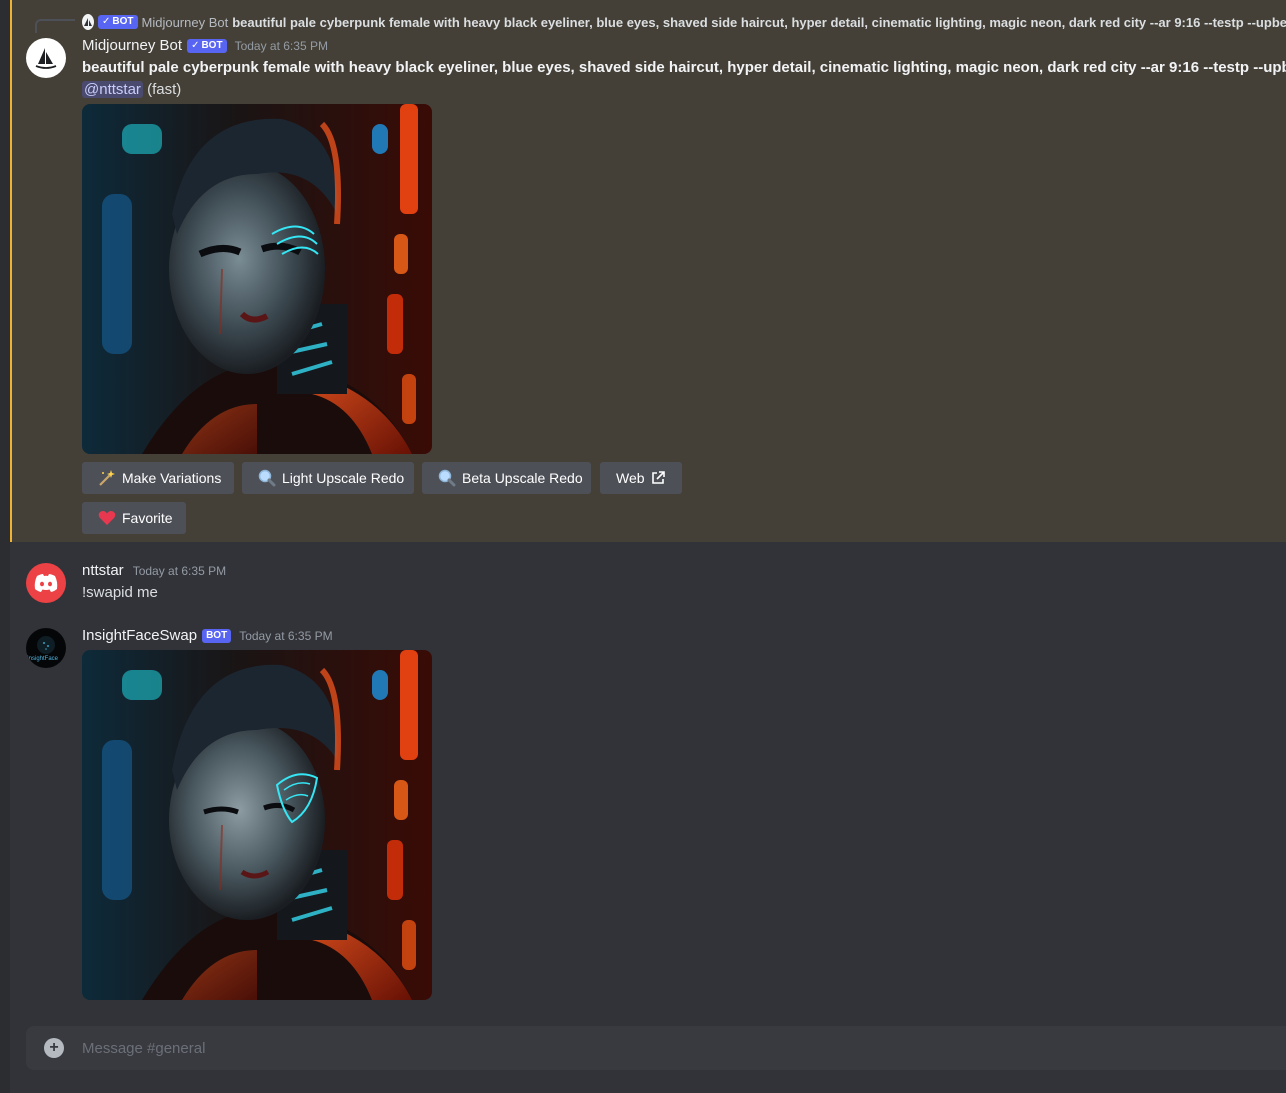 The width and height of the screenshot is (1286, 1093). Describe the element at coordinates (158, 478) in the screenshot. I see `make-variations-button: Make Variations` at that location.